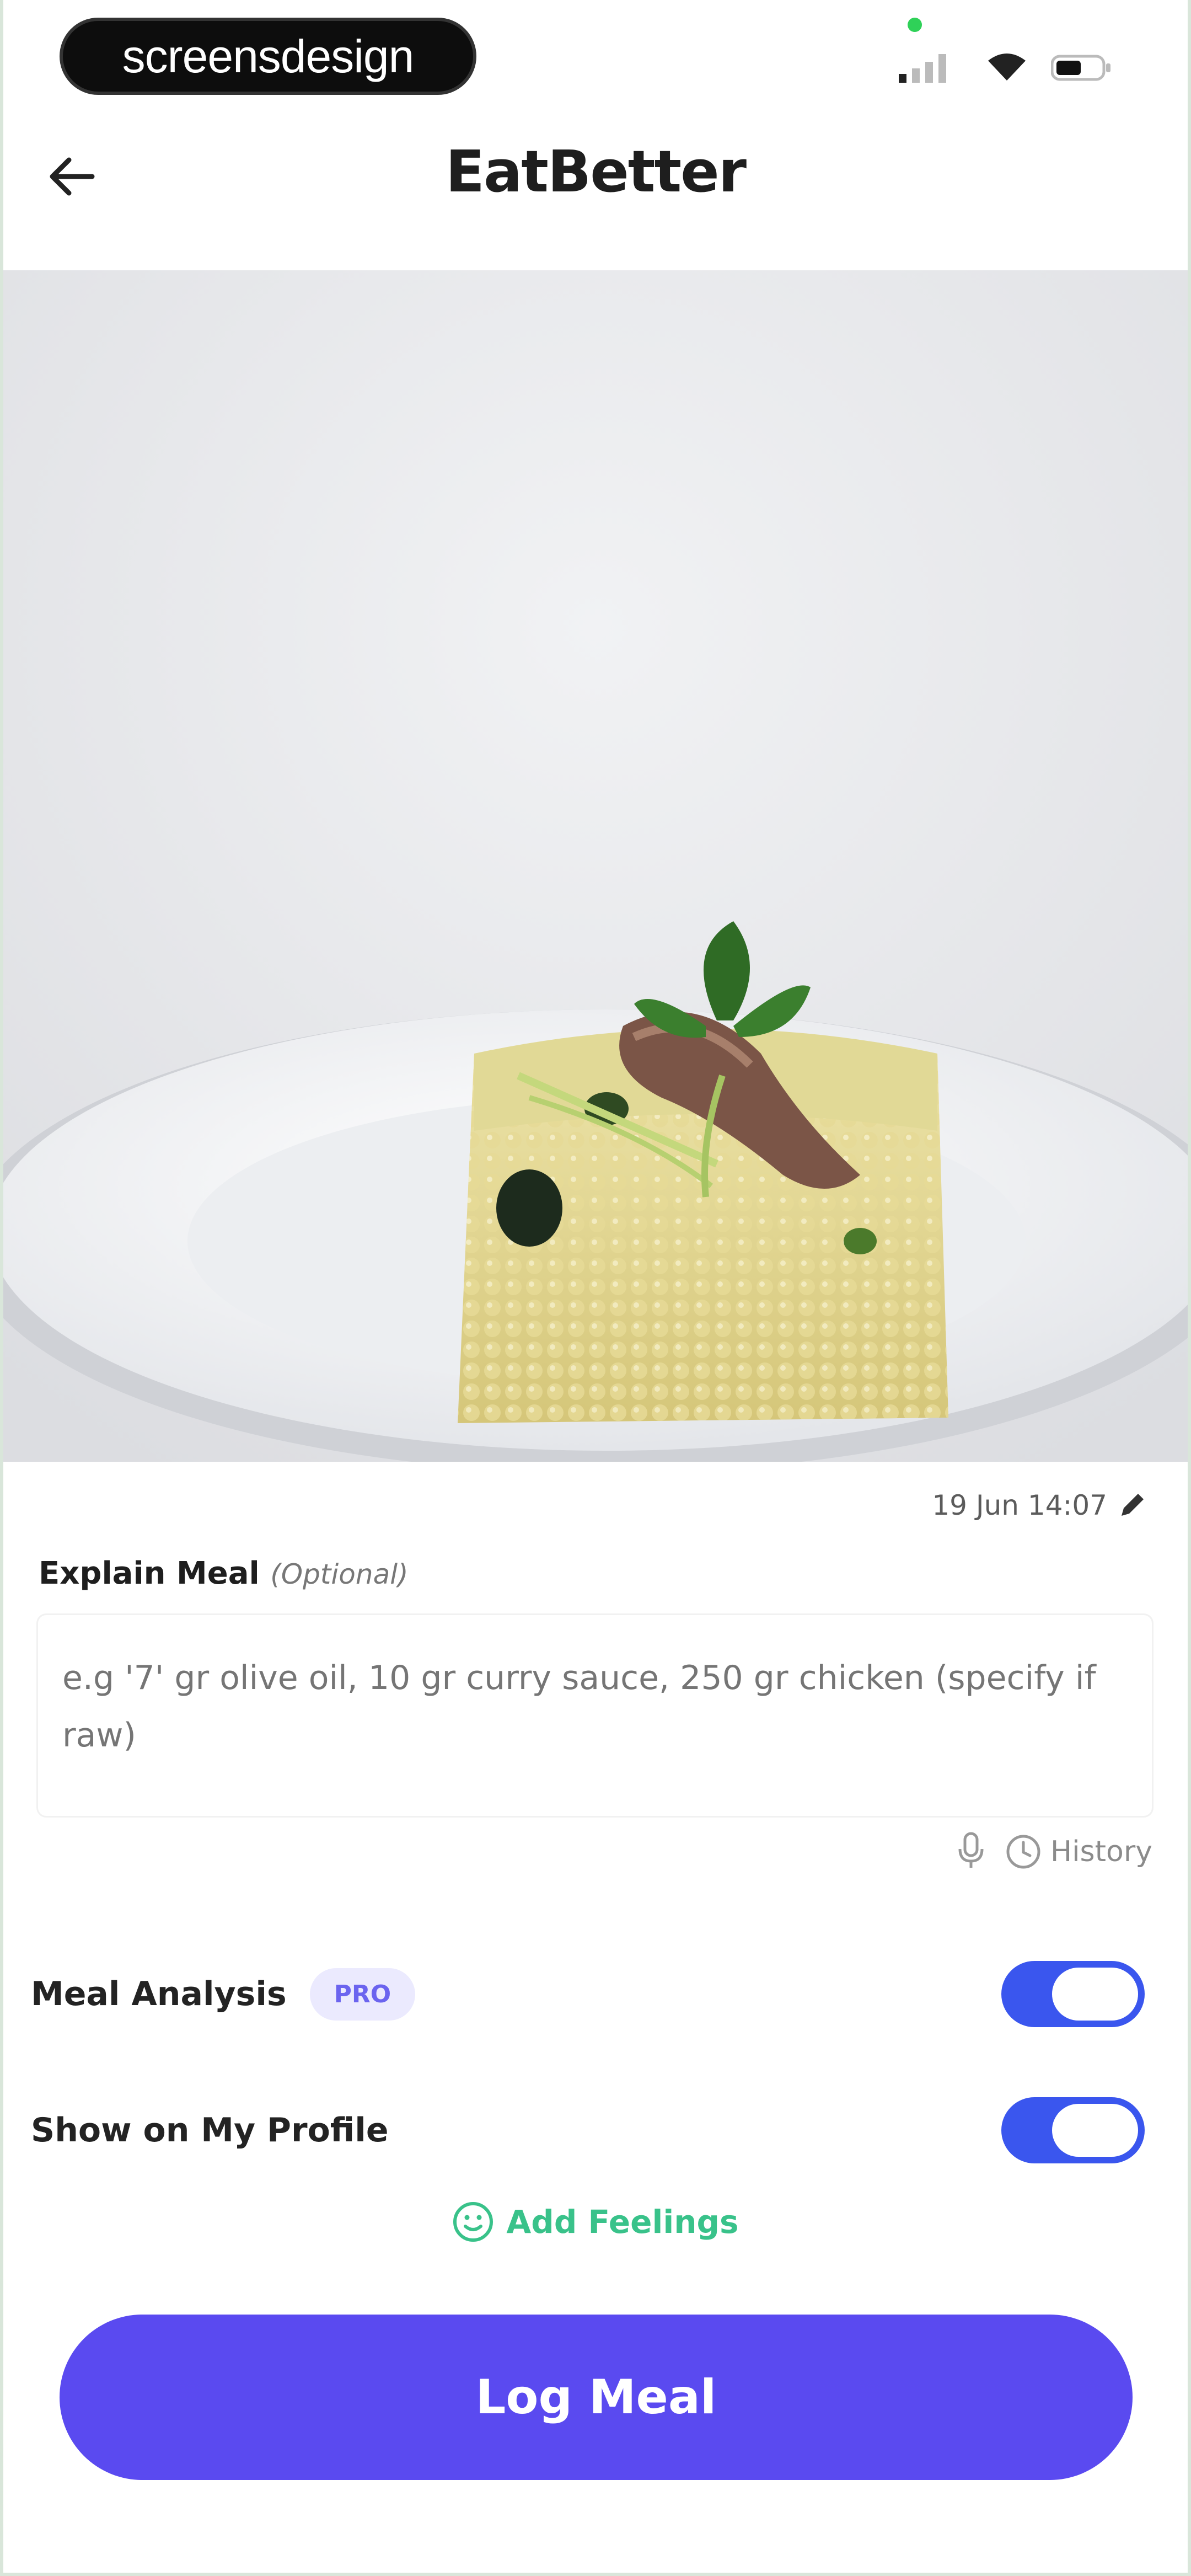 Image resolution: width=1191 pixels, height=2576 pixels. Describe the element at coordinates (363, 1994) in the screenshot. I see `pro-badge: PRO` at that location.